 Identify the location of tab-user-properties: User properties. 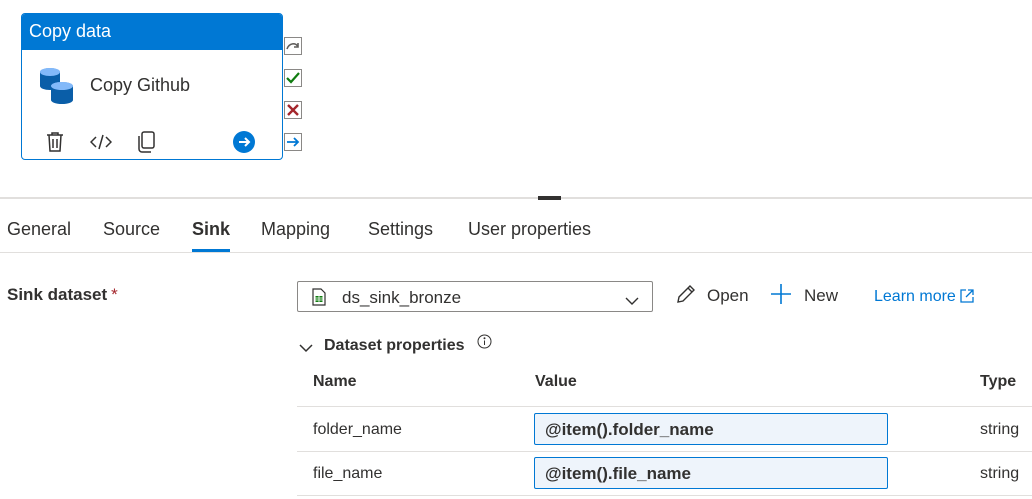
(529, 229).